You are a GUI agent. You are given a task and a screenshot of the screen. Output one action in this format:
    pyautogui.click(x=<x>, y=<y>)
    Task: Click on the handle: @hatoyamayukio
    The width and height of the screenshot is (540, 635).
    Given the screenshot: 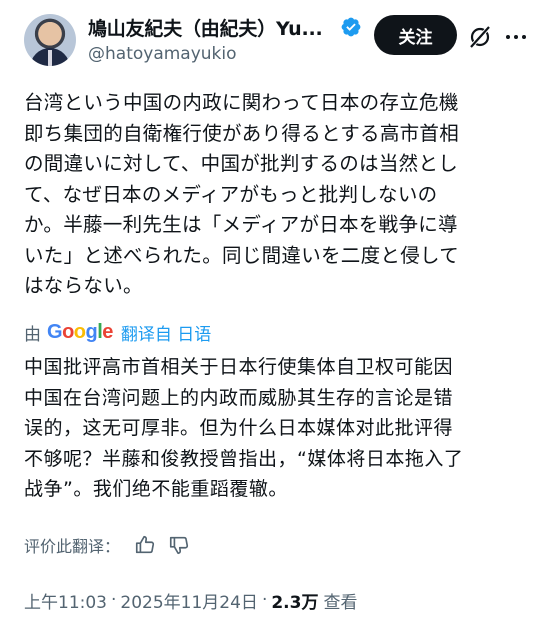 What is the action you would take?
    pyautogui.click(x=162, y=54)
    